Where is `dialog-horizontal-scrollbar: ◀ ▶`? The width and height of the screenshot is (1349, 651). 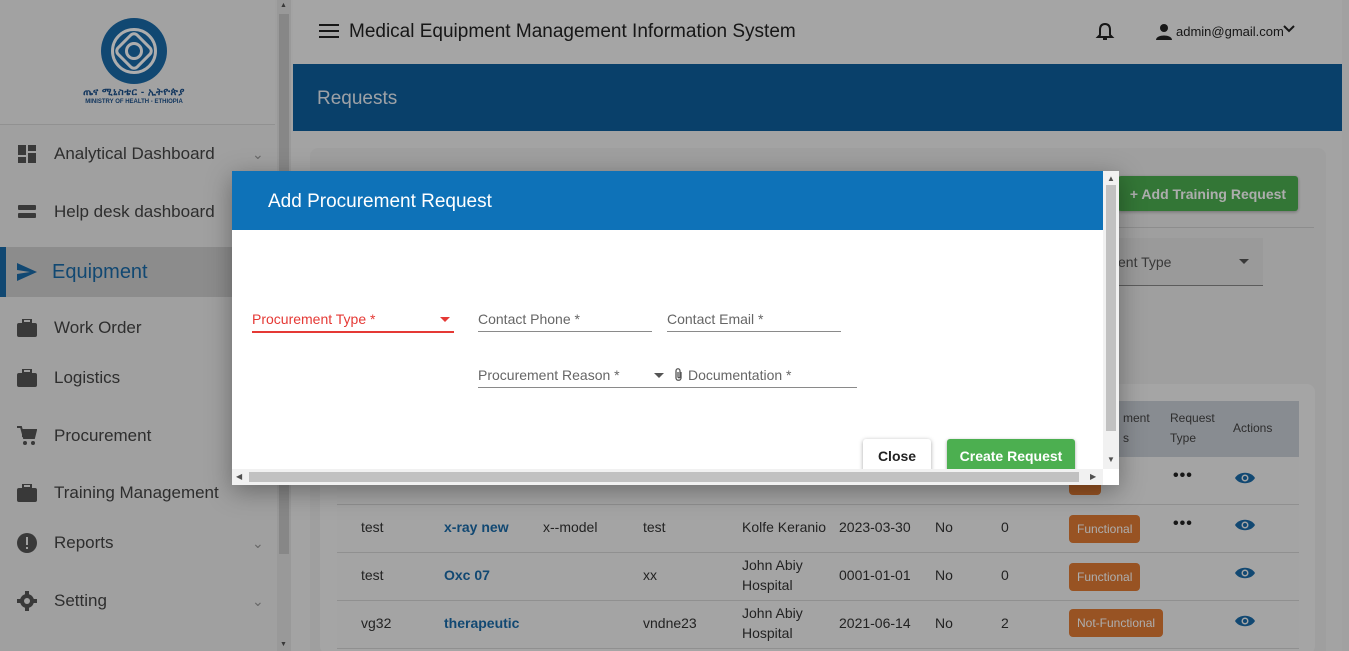 dialog-horizontal-scrollbar: ◀ ▶ is located at coordinates (667, 477).